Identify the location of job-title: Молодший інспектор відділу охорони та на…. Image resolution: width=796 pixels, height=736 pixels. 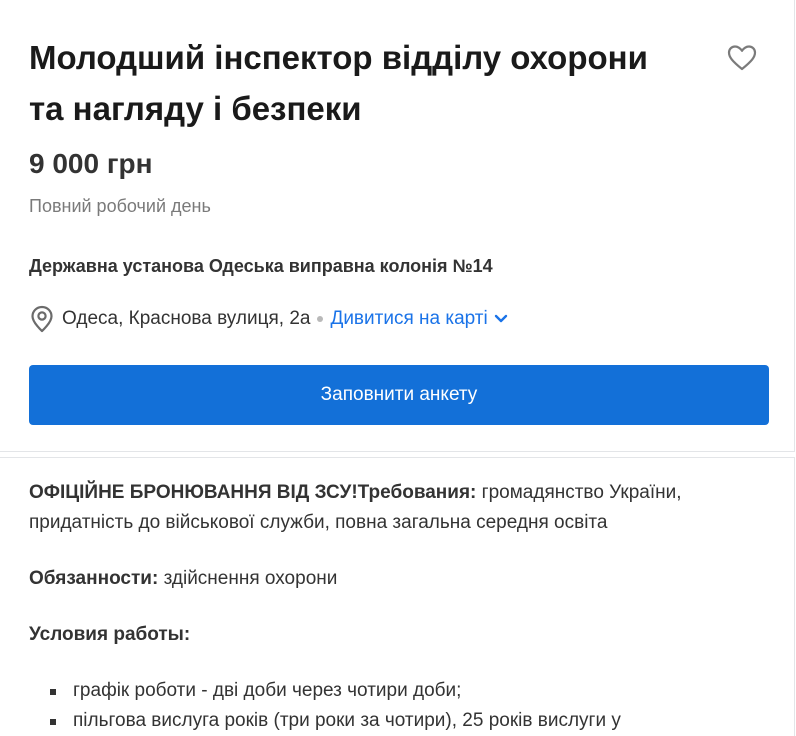
(338, 83).